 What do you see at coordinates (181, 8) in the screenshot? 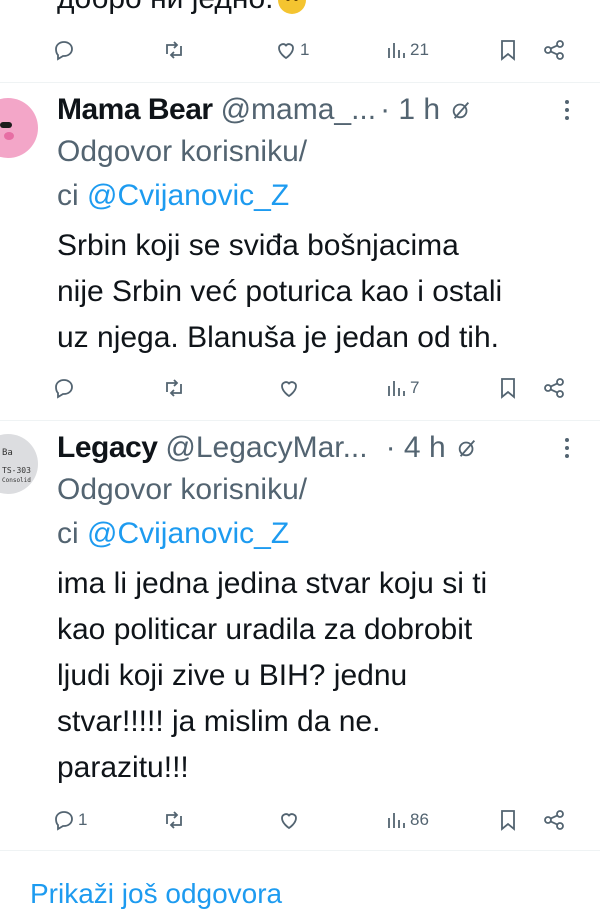
I see `previous-tweet-text: добро ни једно.` at bounding box center [181, 8].